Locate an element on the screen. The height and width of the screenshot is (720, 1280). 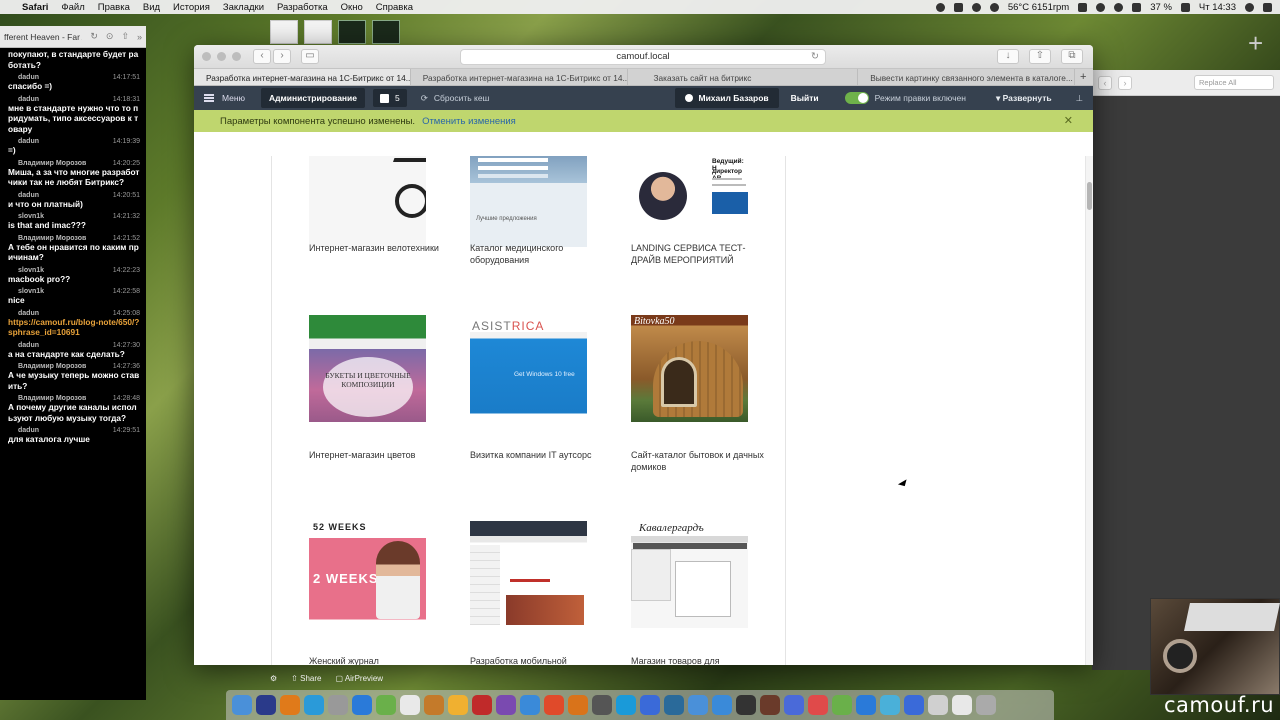
notifications-counter-button: 5 is located at coordinates (390, 98).